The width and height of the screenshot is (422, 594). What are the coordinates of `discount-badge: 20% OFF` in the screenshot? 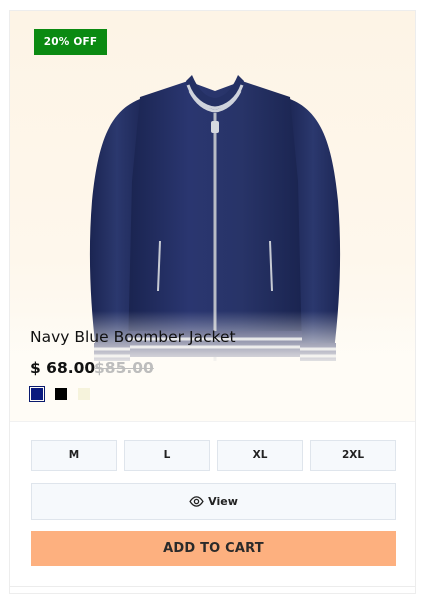 It's located at (70, 42).